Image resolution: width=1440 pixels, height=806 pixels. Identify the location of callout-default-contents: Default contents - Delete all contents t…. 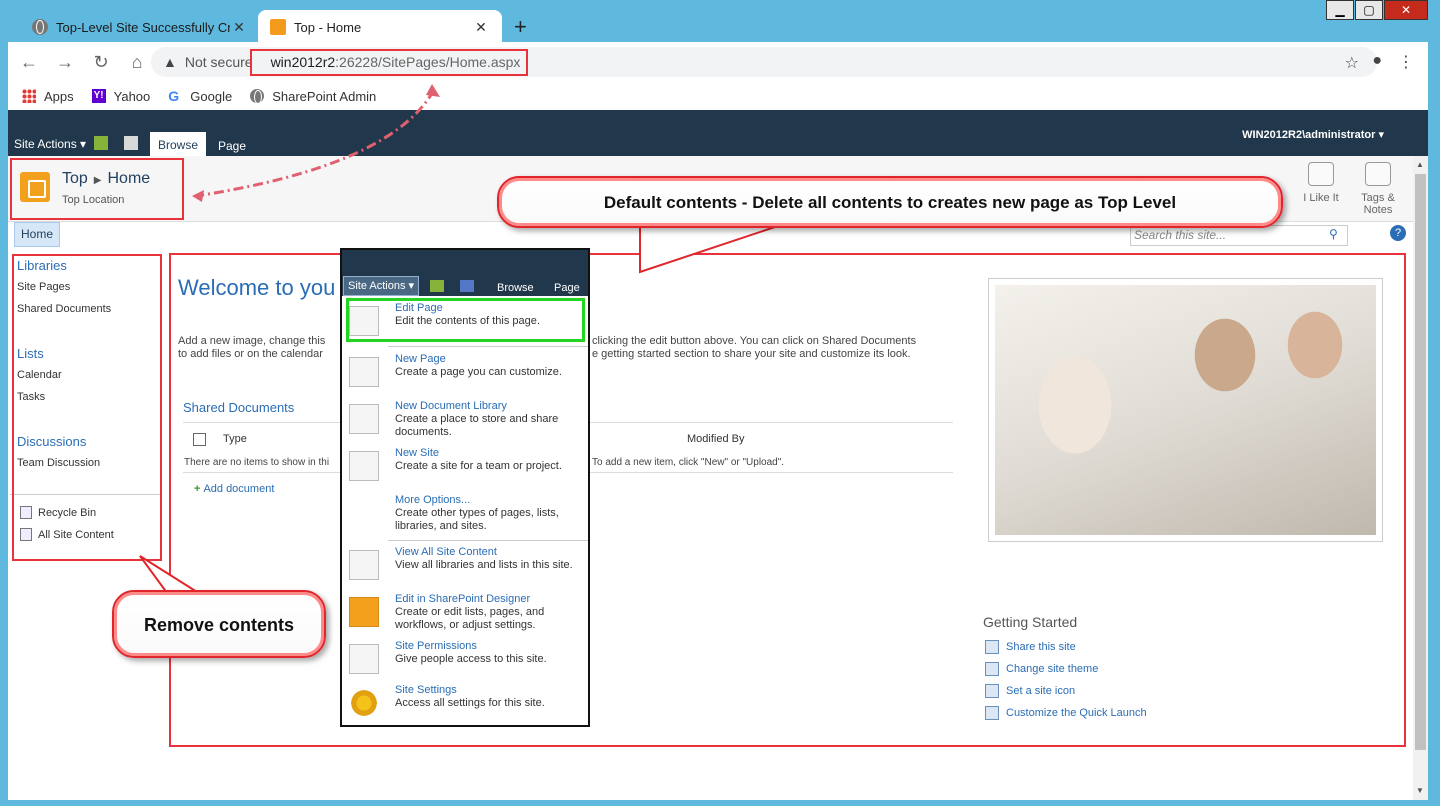
(890, 202).